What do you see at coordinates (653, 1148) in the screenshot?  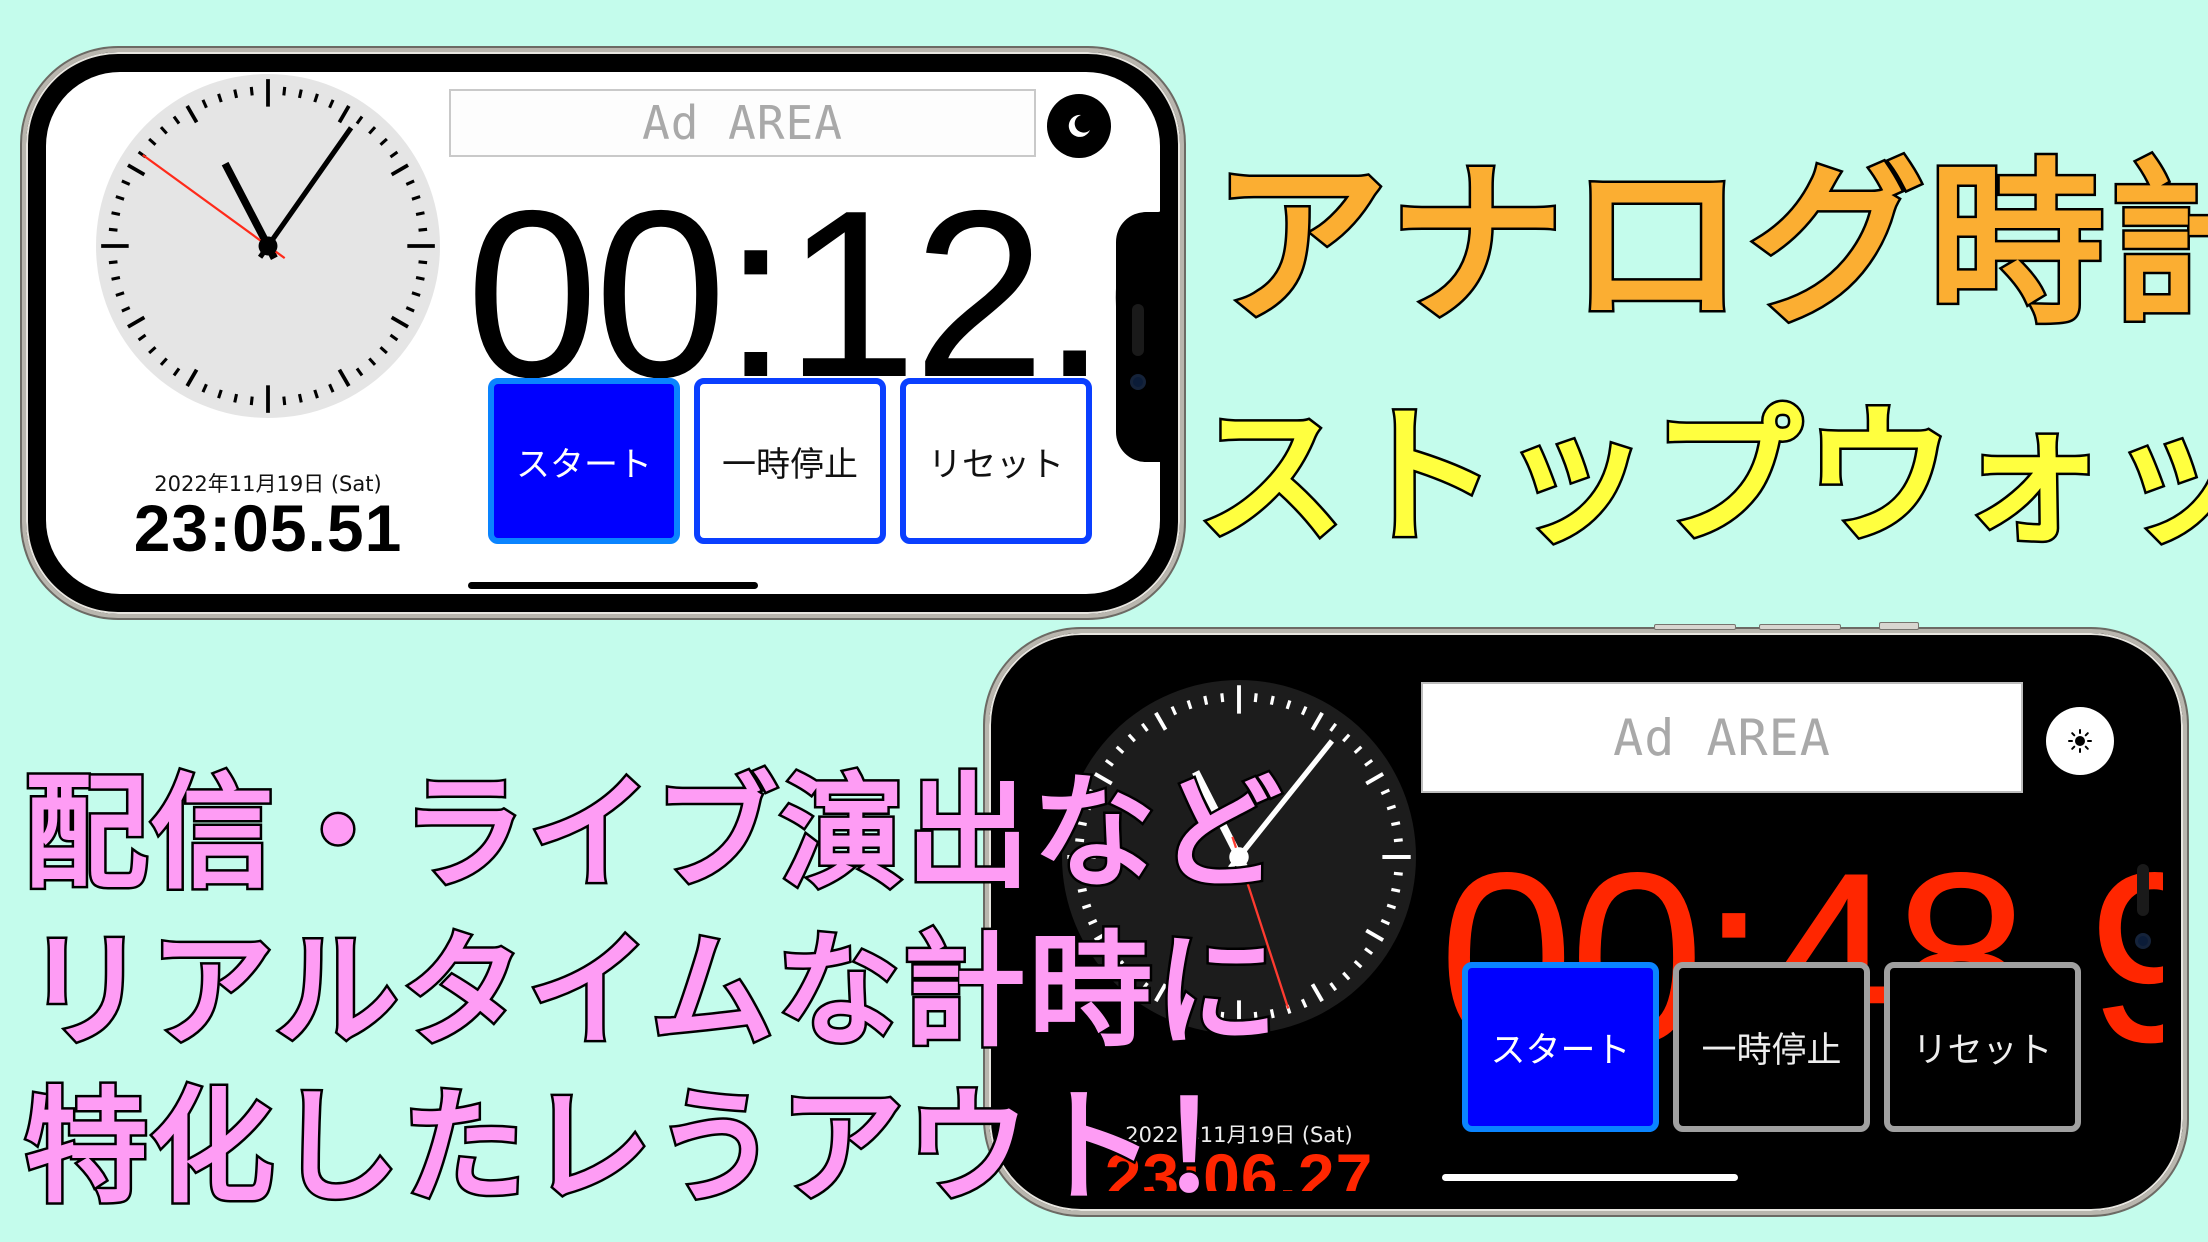 I see `promo-subtitle-line: 特化したレうアウト！` at bounding box center [653, 1148].